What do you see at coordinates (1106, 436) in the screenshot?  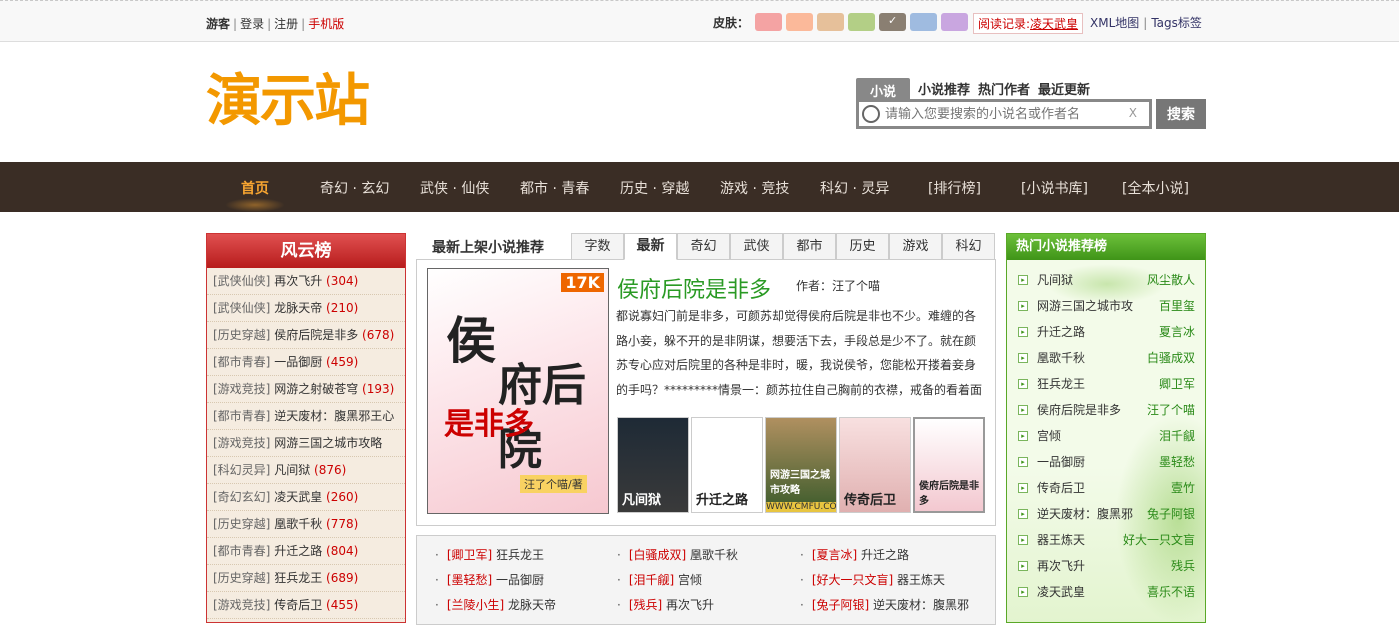 I see `list-item: ▸宫倾泪千觎` at bounding box center [1106, 436].